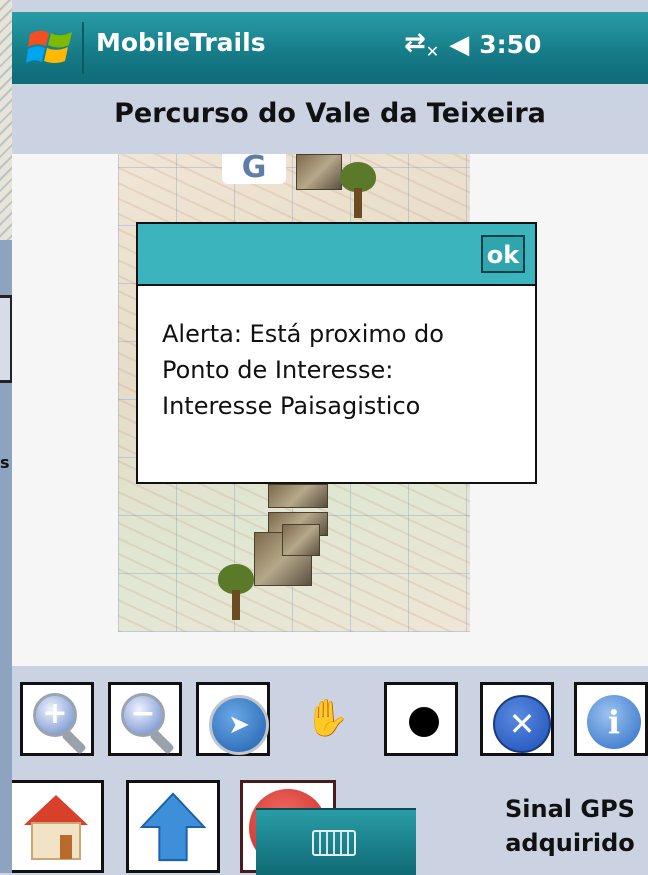 The image size is (648, 875). What do you see at coordinates (424, 722) in the screenshot?
I see `record-dot-icon` at bounding box center [424, 722].